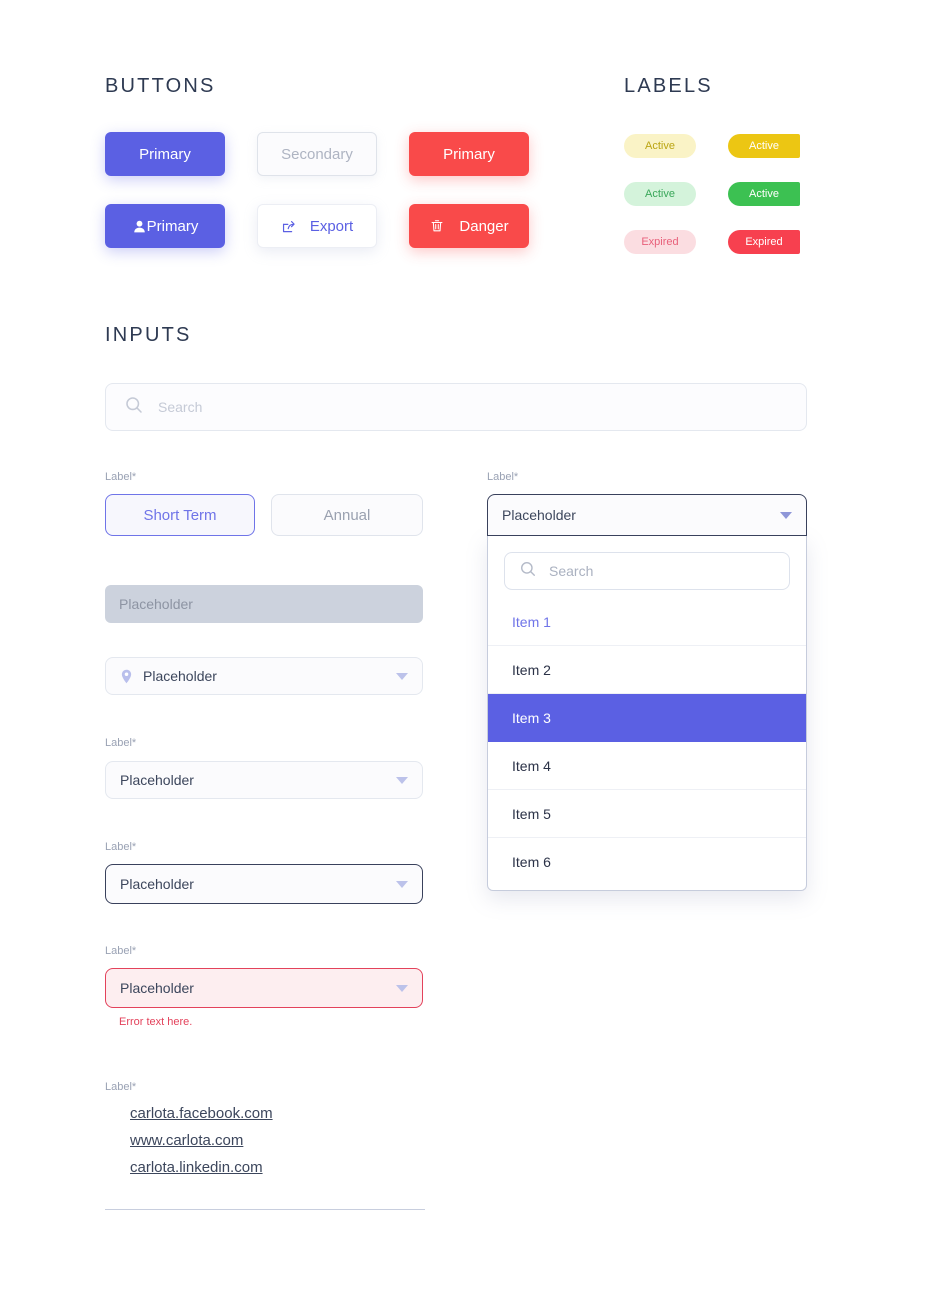  I want to click on disabled-text-input: Placeholder, so click(264, 604).